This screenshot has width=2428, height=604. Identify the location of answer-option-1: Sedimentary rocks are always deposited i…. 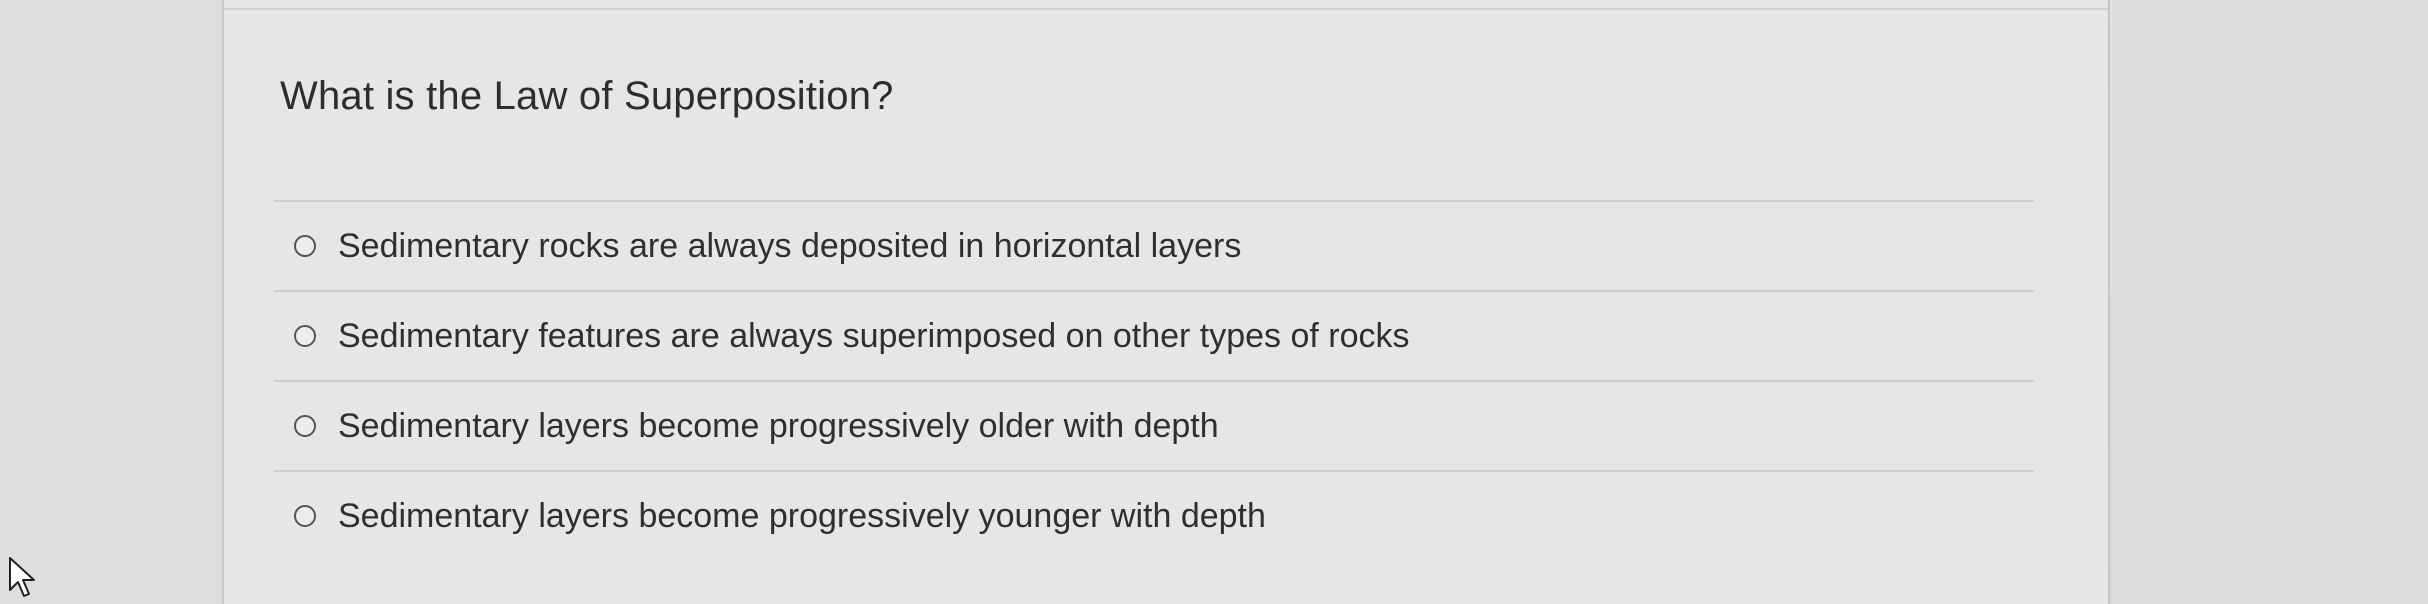
(1154, 246).